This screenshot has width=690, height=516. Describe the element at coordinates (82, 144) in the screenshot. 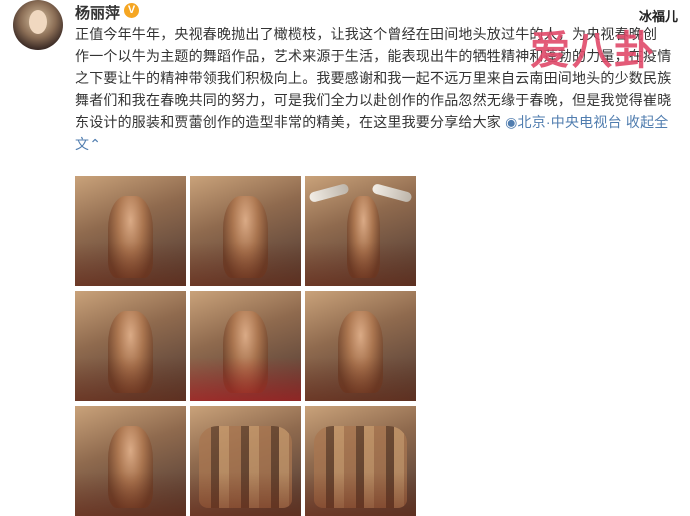

I see `collapse-label-tail: 文` at that location.